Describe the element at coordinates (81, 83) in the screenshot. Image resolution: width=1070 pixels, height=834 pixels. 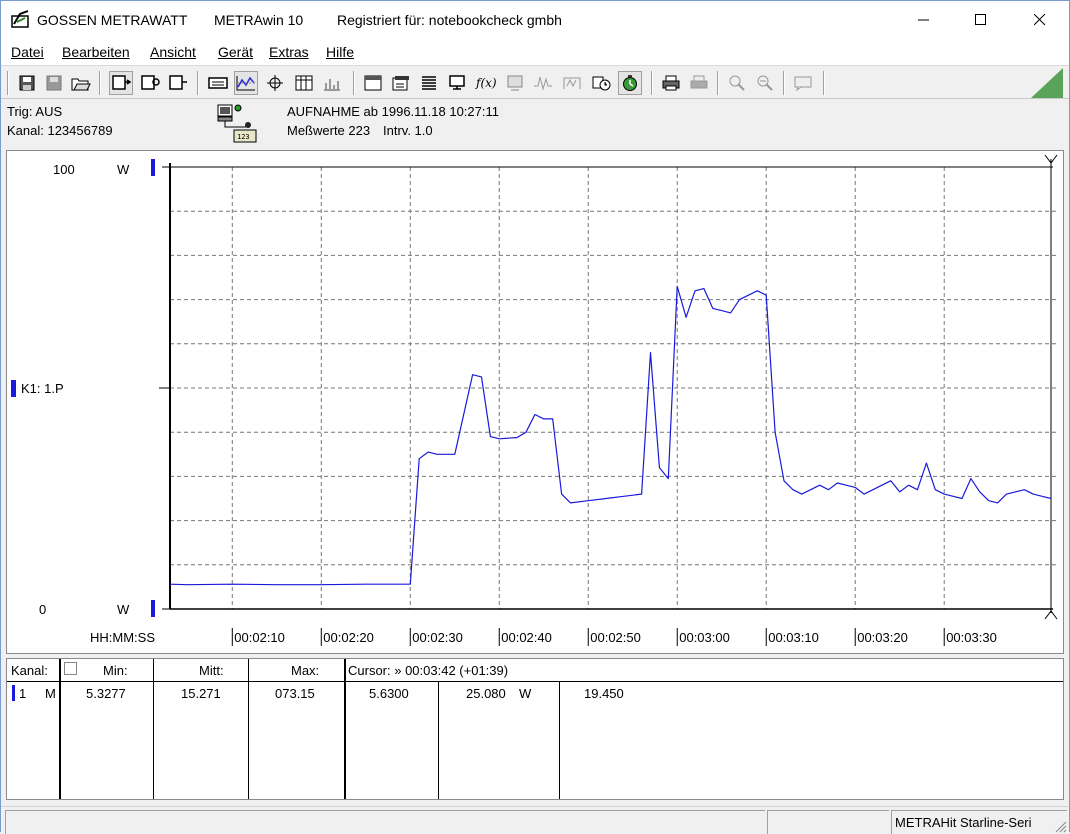
I see `open-folder-icon` at that location.